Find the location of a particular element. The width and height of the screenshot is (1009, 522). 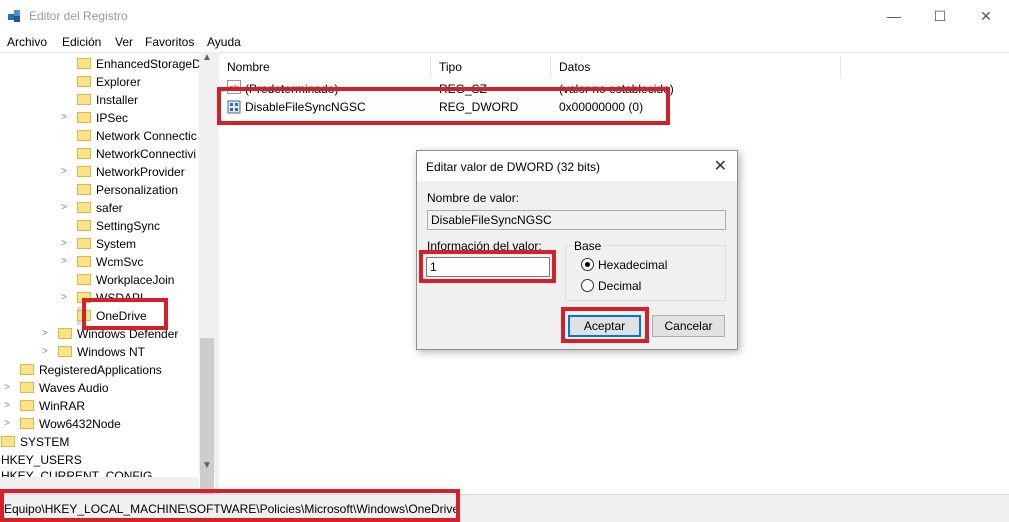

menu-archivo: Archivo is located at coordinates (27, 42).